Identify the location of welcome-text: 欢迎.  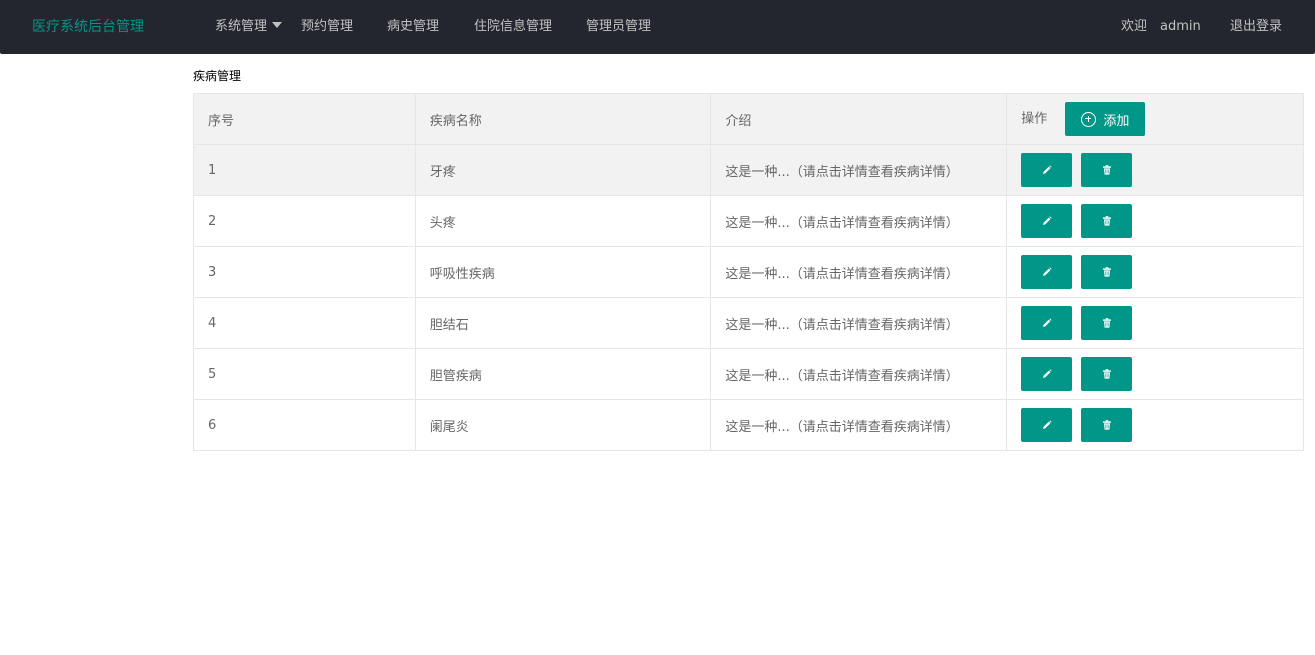
(1134, 26).